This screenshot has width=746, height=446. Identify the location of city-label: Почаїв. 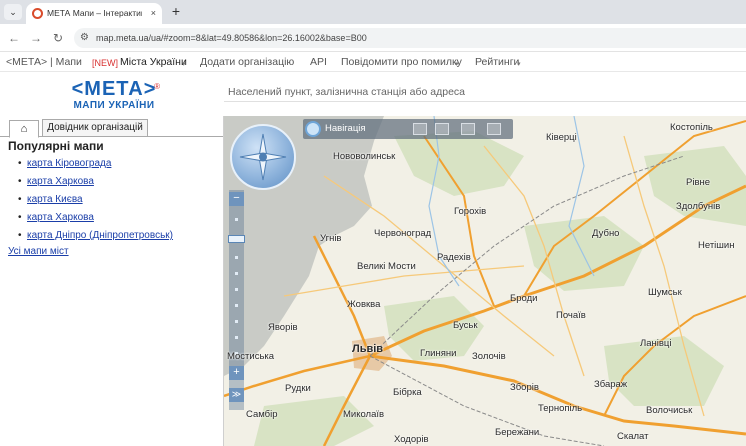
(571, 315).